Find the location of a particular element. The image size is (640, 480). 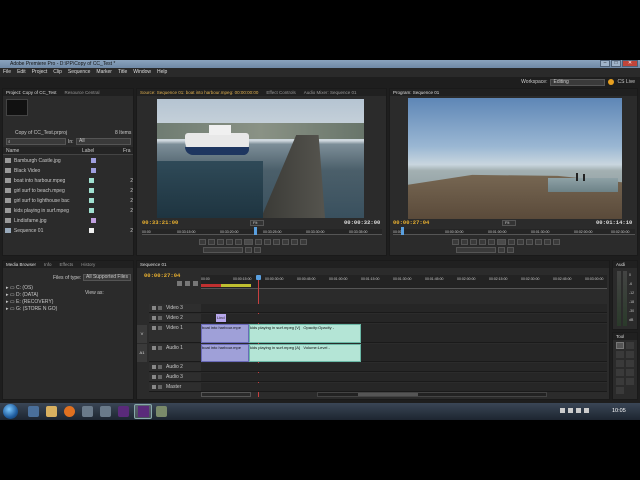

tab-program: Program: Sequence 01 is located at coordinates (416, 92).